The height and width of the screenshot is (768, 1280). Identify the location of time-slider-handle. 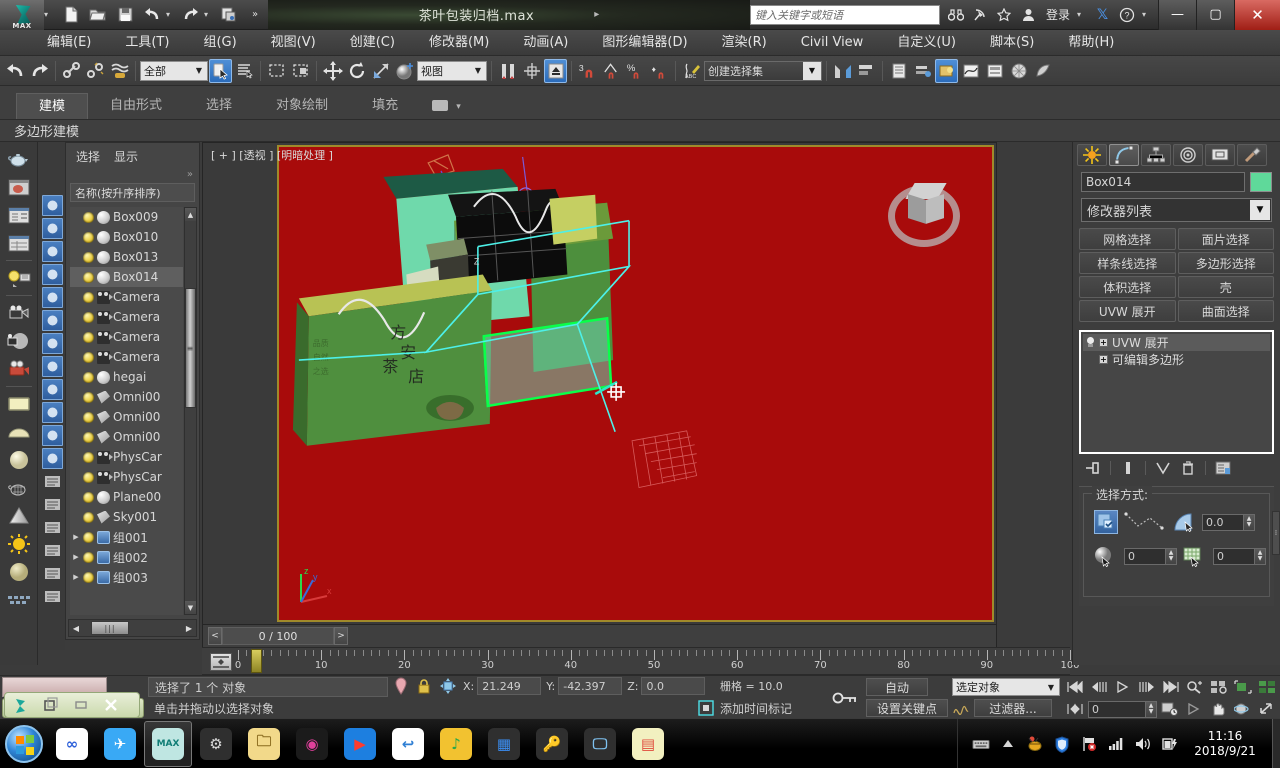
(256, 661).